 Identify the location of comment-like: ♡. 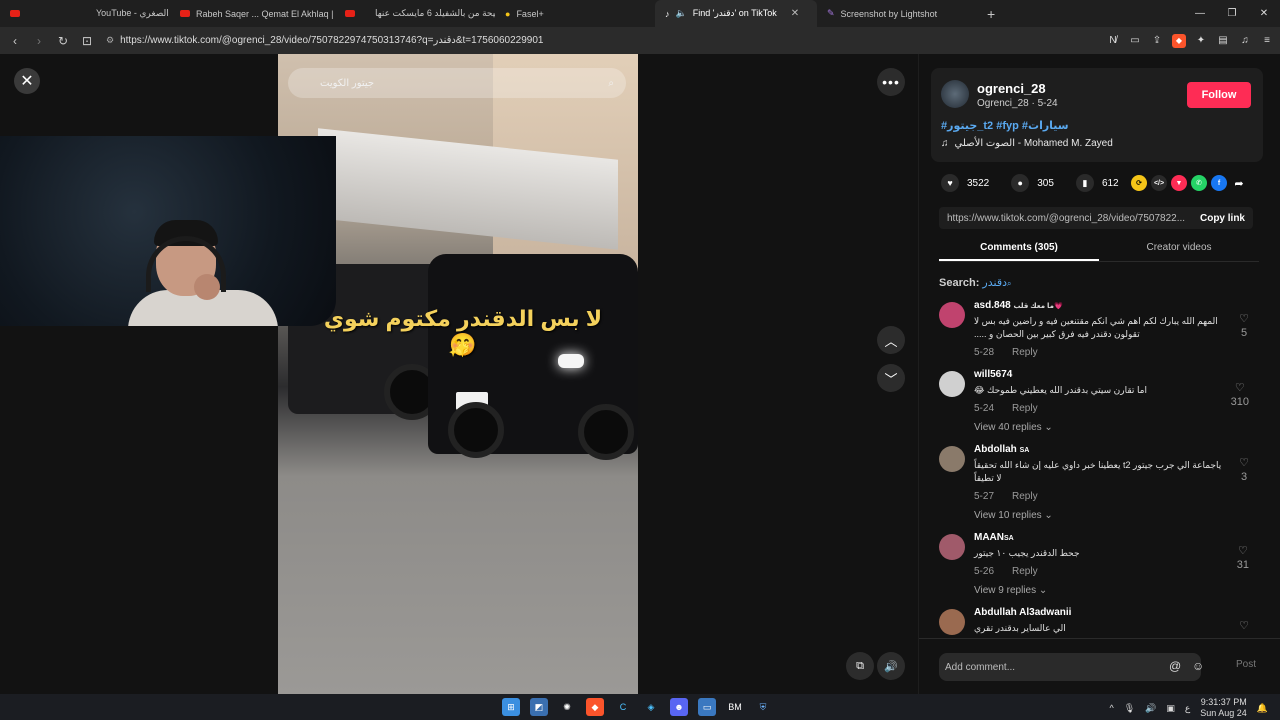
(1244, 626).